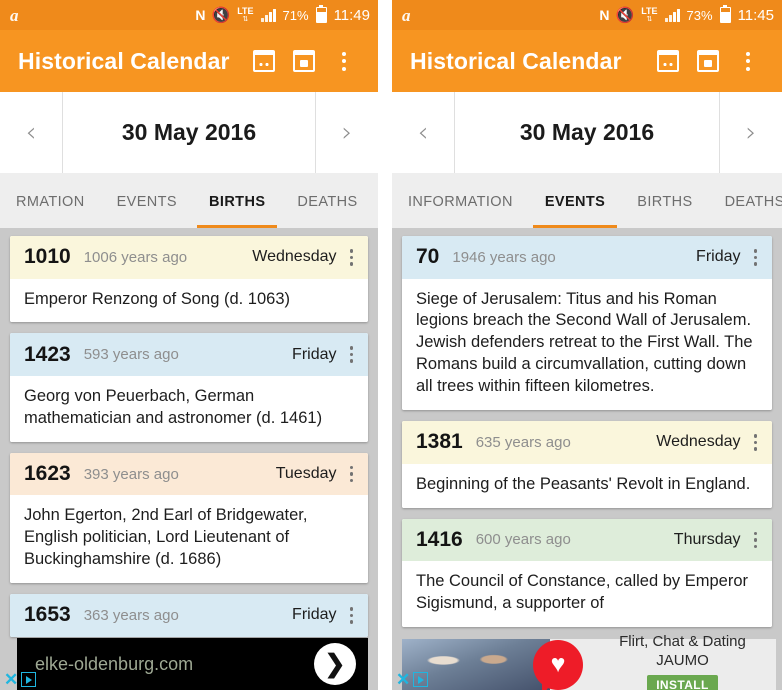  What do you see at coordinates (306, 474) in the screenshot?
I see `card-weekday: Tuesday` at bounding box center [306, 474].